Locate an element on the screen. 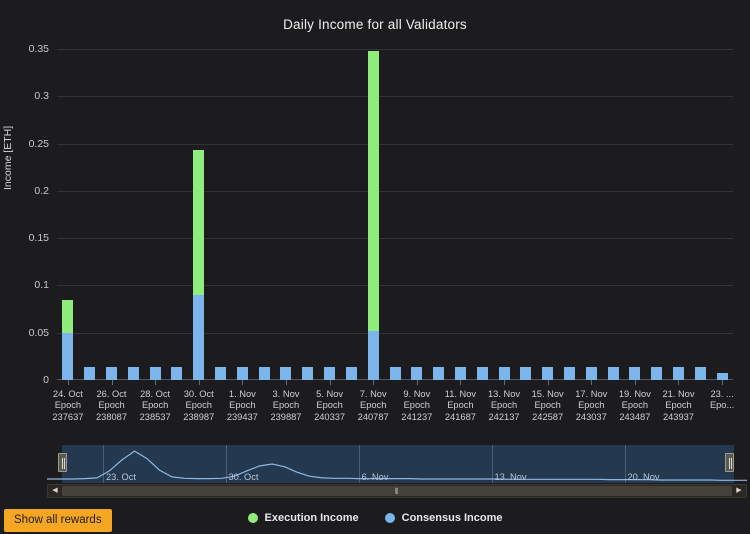 The image size is (750, 534). navigator-handle-left is located at coordinates (62, 462).